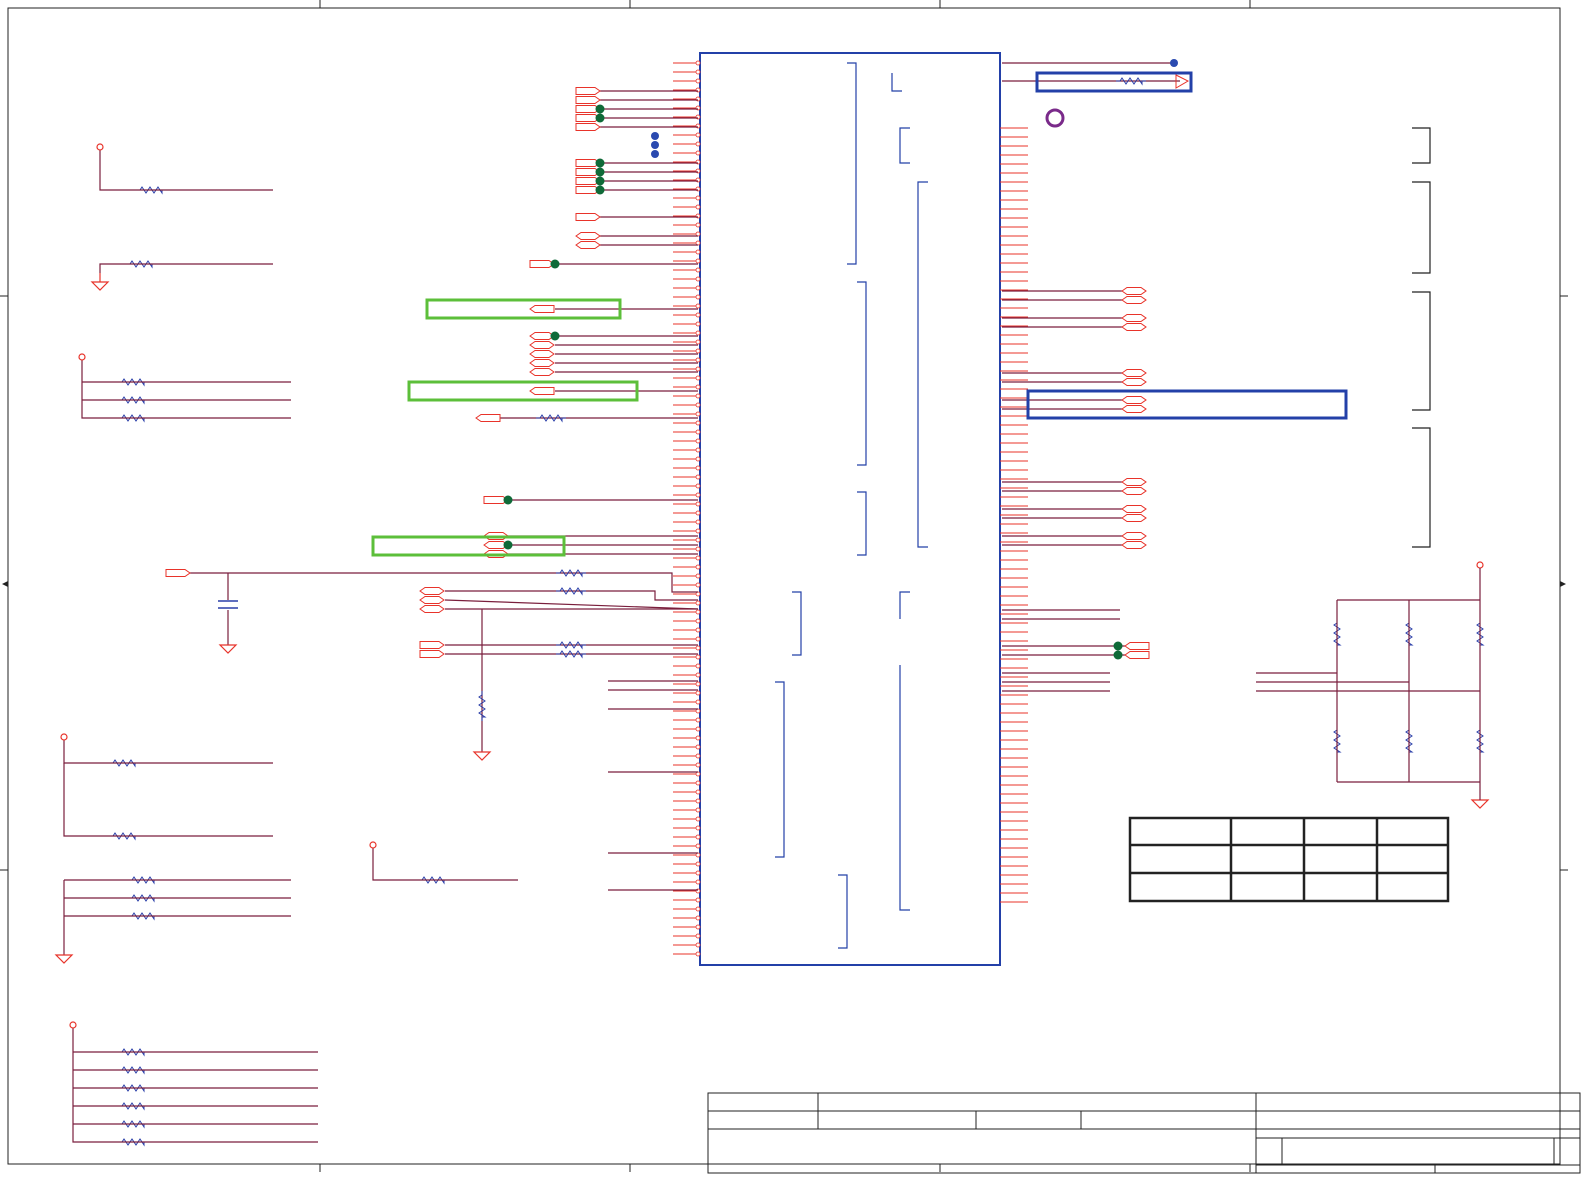  What do you see at coordinates (1289, 859) in the screenshot?
I see `callout-table` at bounding box center [1289, 859].